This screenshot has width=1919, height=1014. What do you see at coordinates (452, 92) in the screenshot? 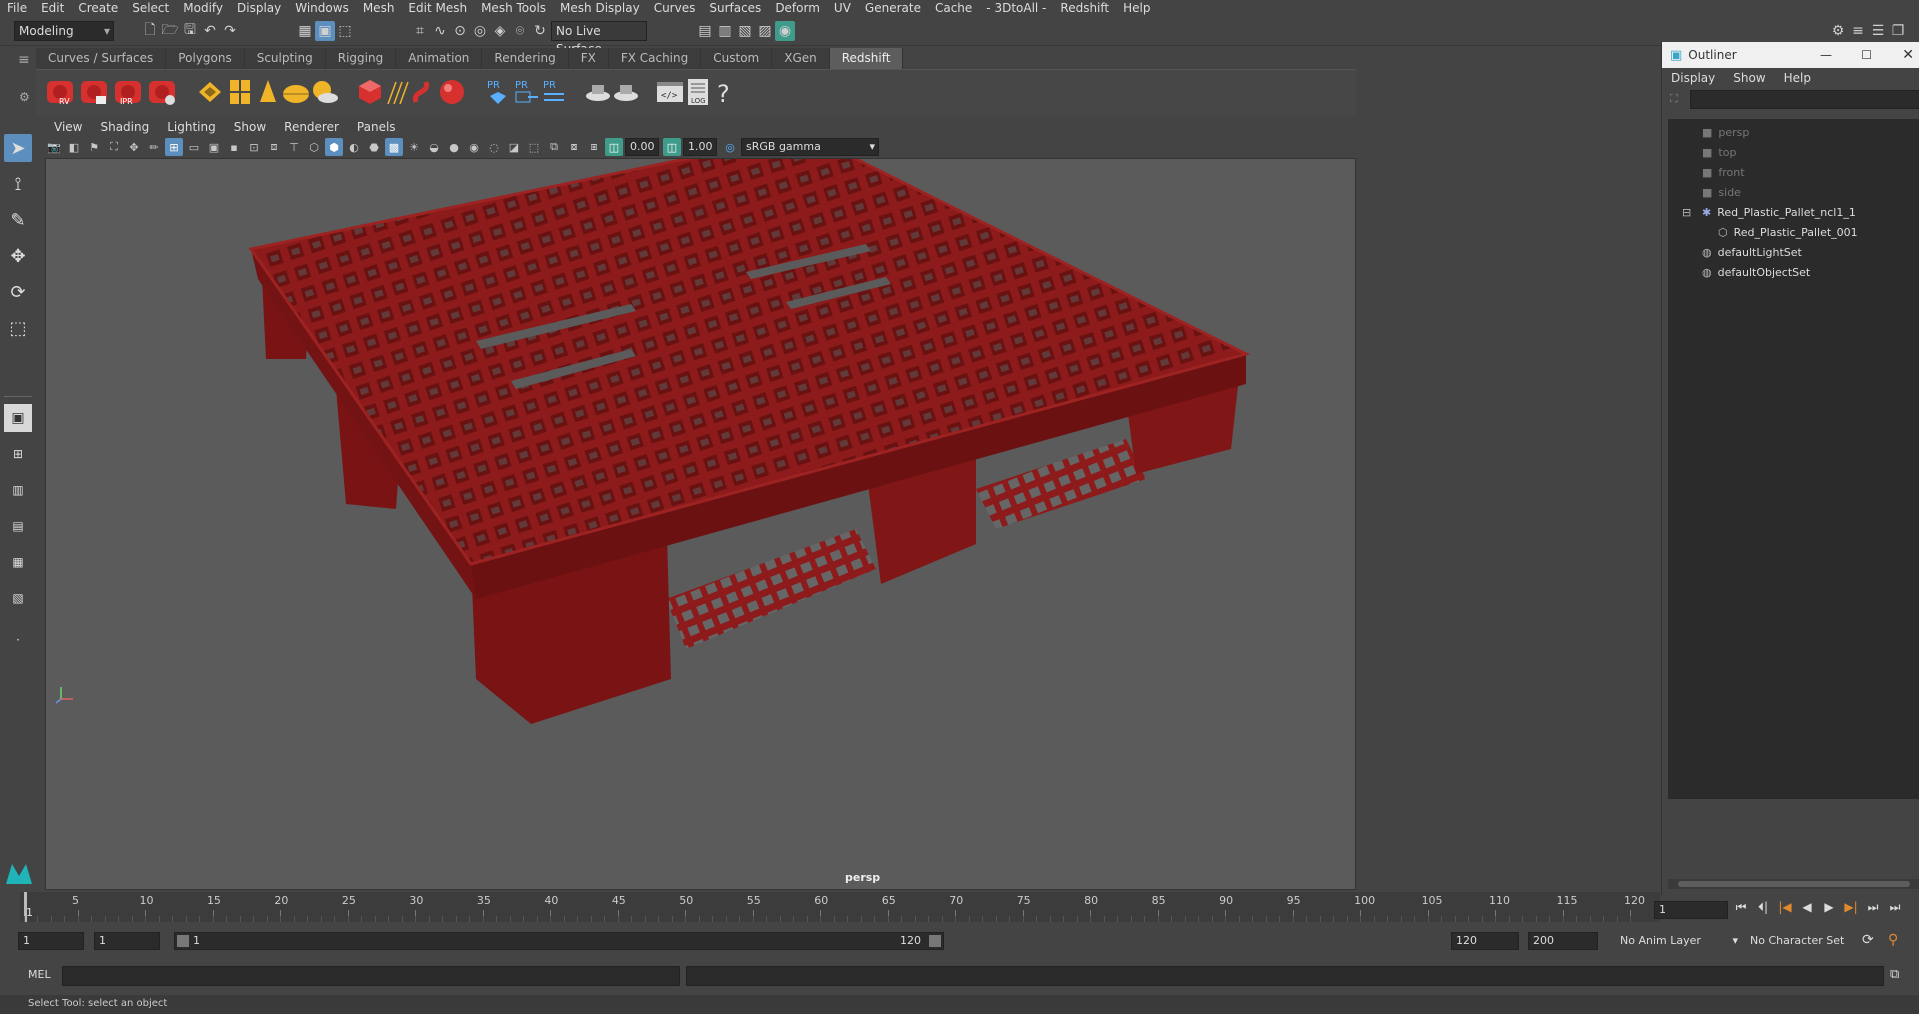
I see `material-sphere-icon` at bounding box center [452, 92].